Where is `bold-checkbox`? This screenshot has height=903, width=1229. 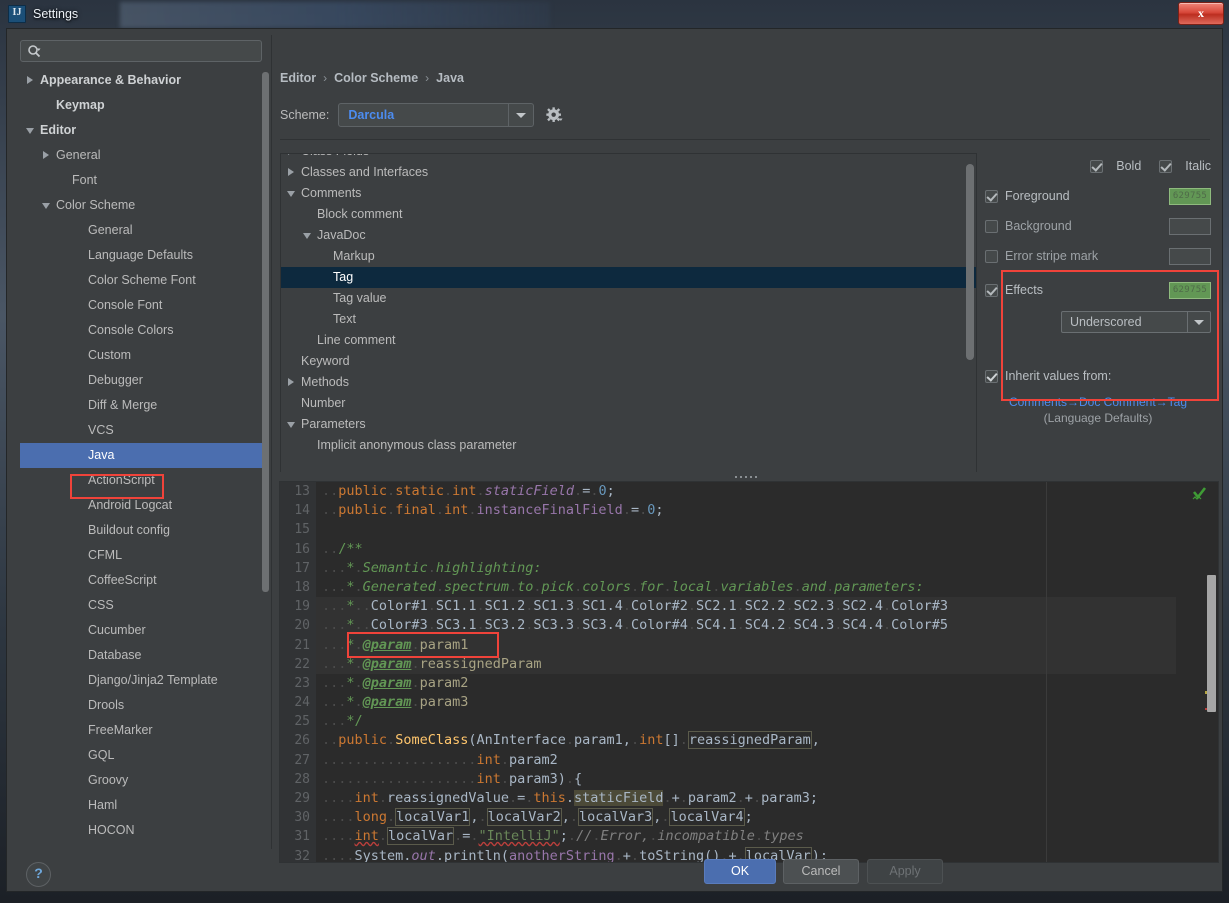 bold-checkbox is located at coordinates (1097, 166).